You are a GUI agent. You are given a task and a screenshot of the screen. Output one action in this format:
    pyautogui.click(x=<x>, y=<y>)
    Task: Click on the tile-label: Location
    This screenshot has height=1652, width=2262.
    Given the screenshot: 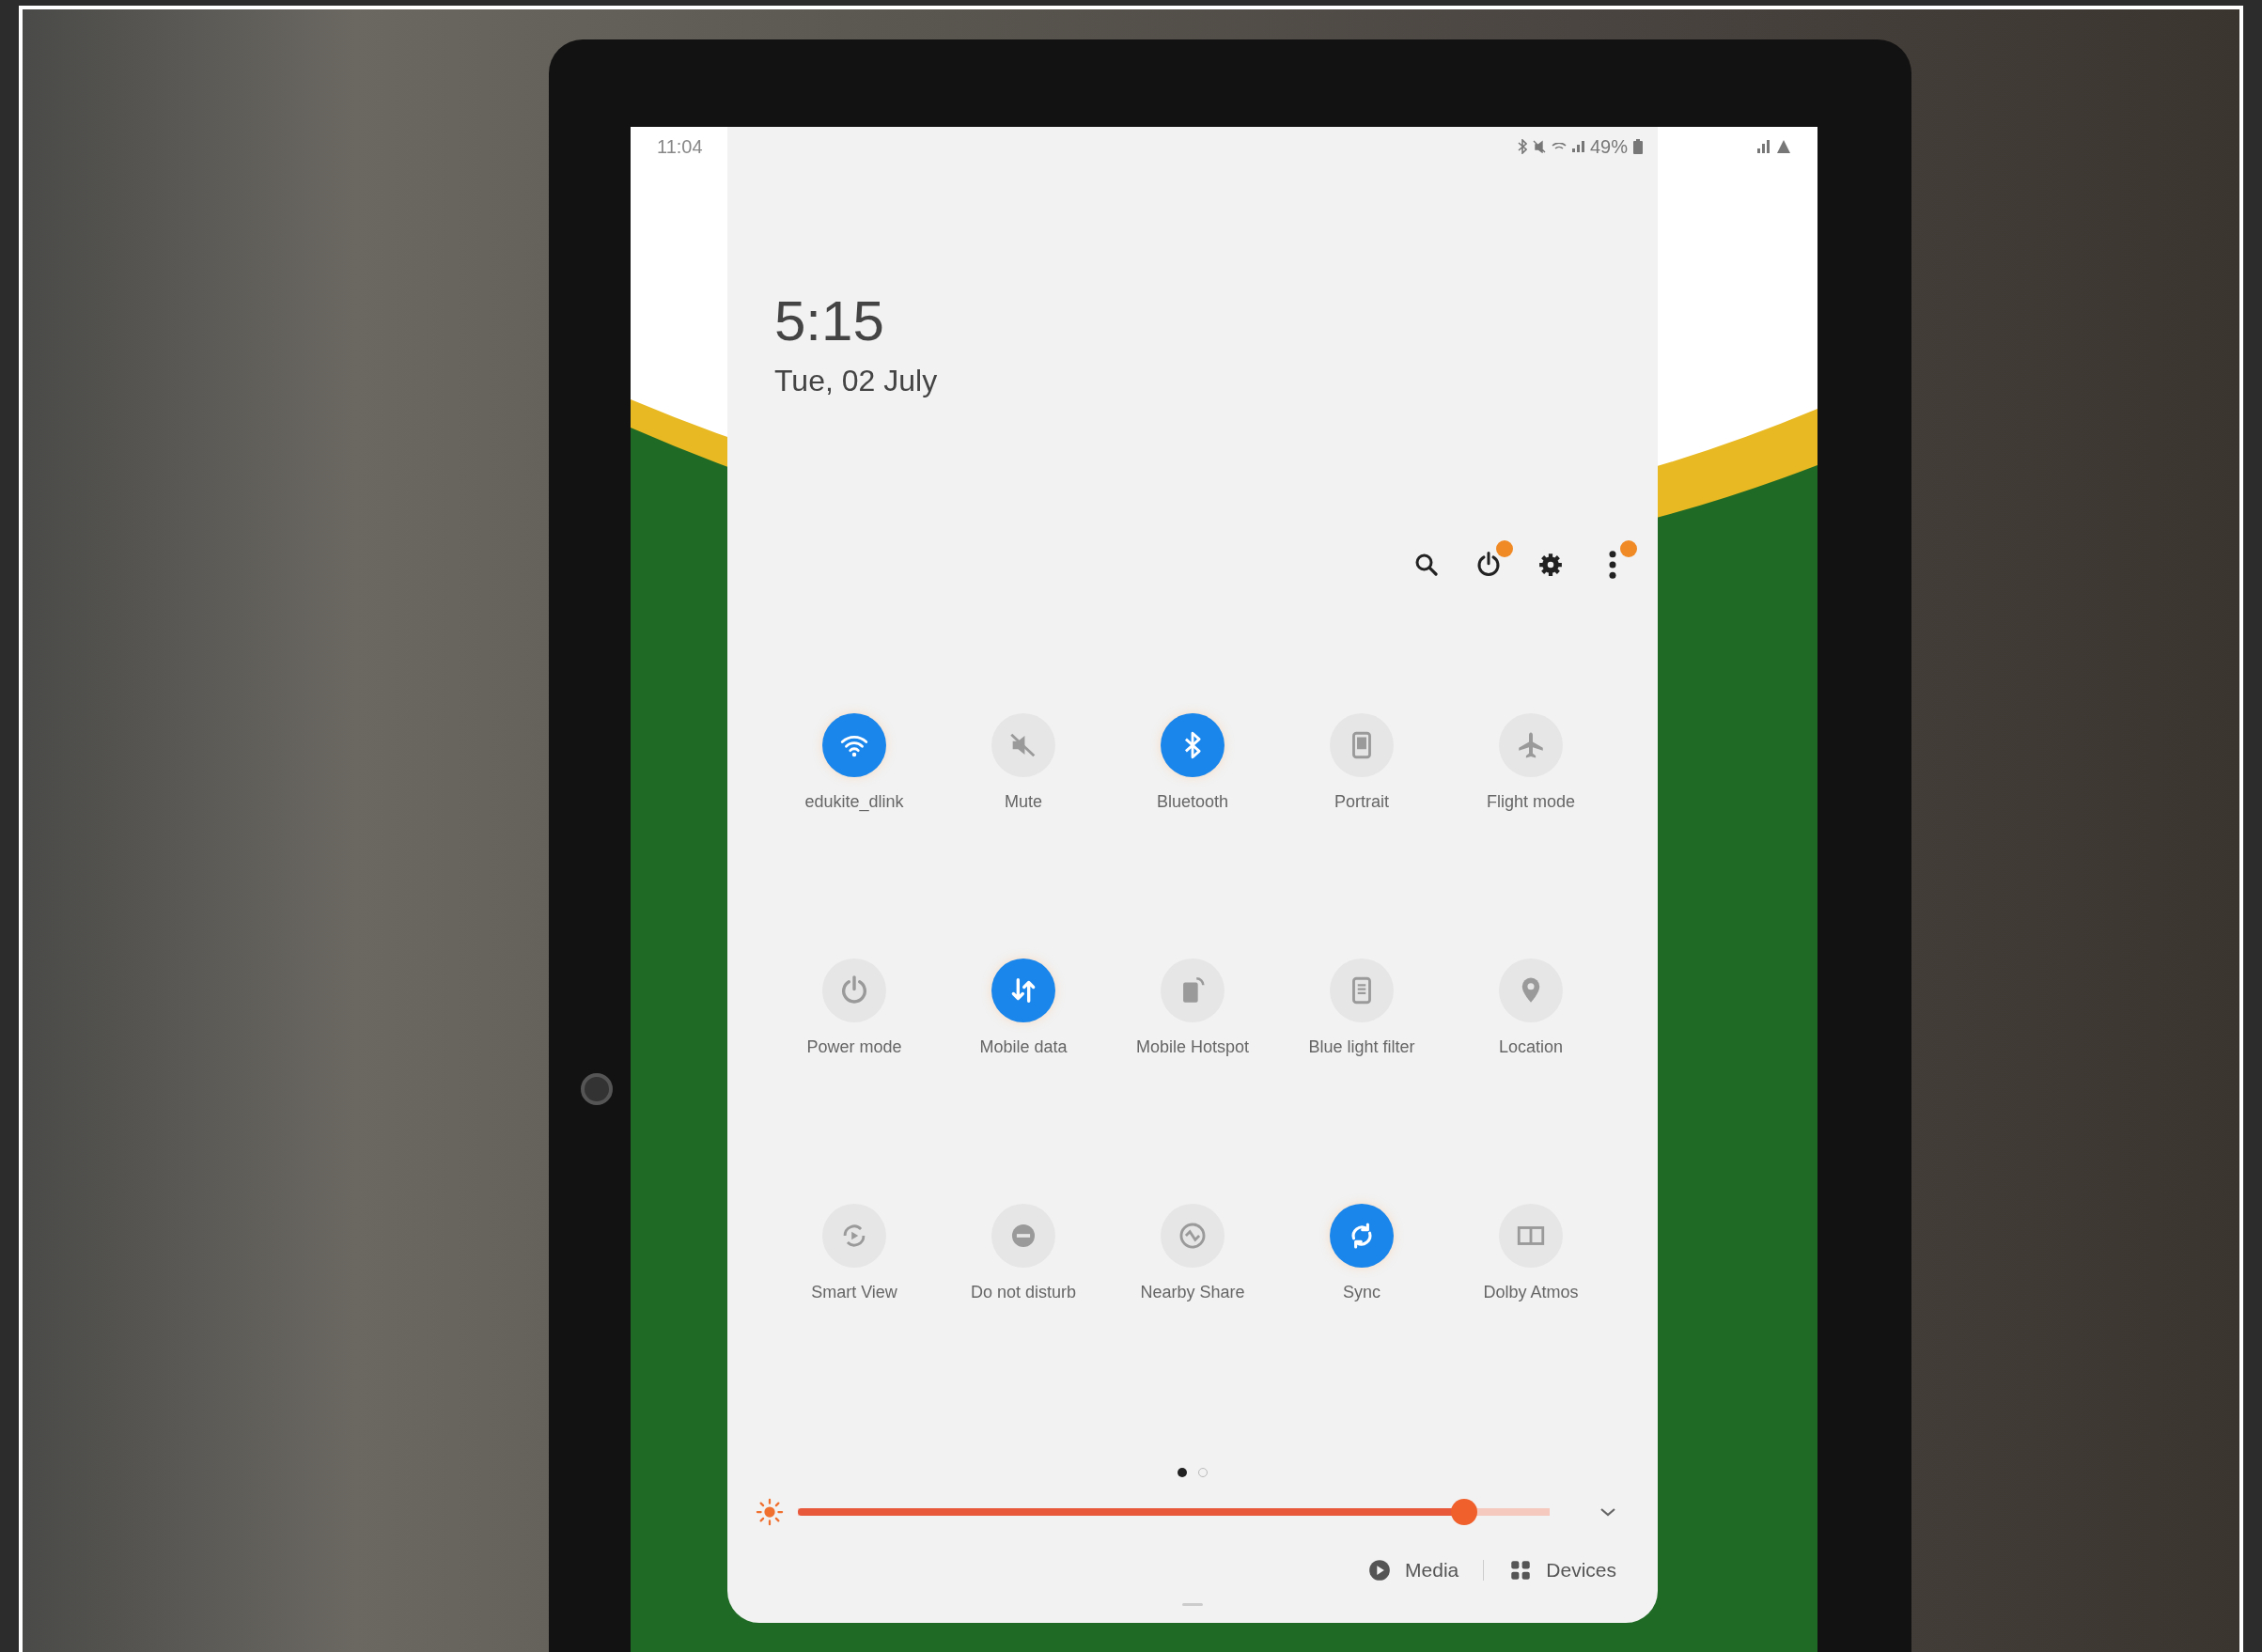 What is the action you would take?
    pyautogui.click(x=1531, y=1047)
    